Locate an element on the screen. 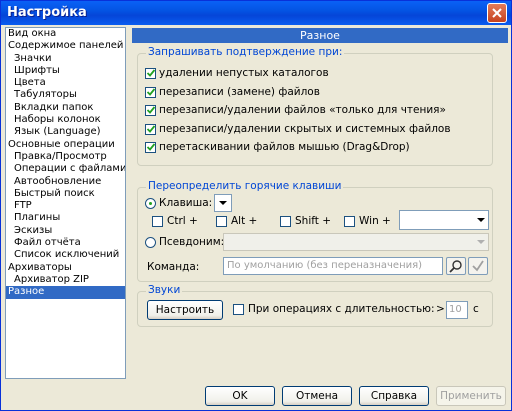  sidebar-item: Операции с файлами is located at coordinates (65, 169).